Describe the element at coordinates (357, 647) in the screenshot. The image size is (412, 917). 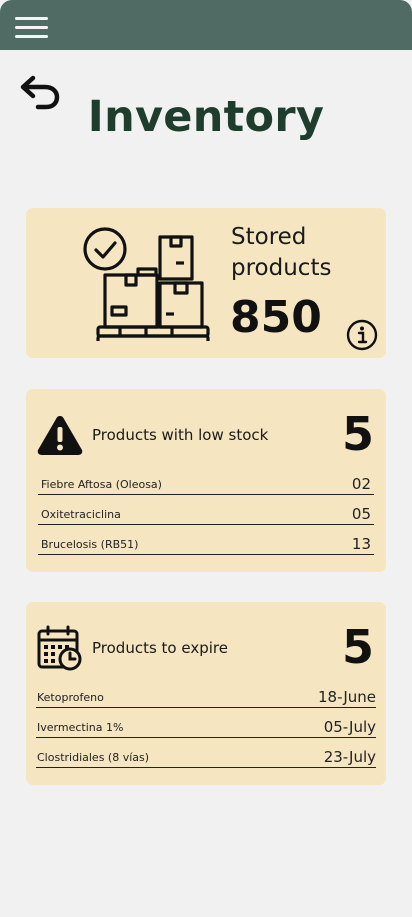
I see `expiring-products-count: 5` at that location.